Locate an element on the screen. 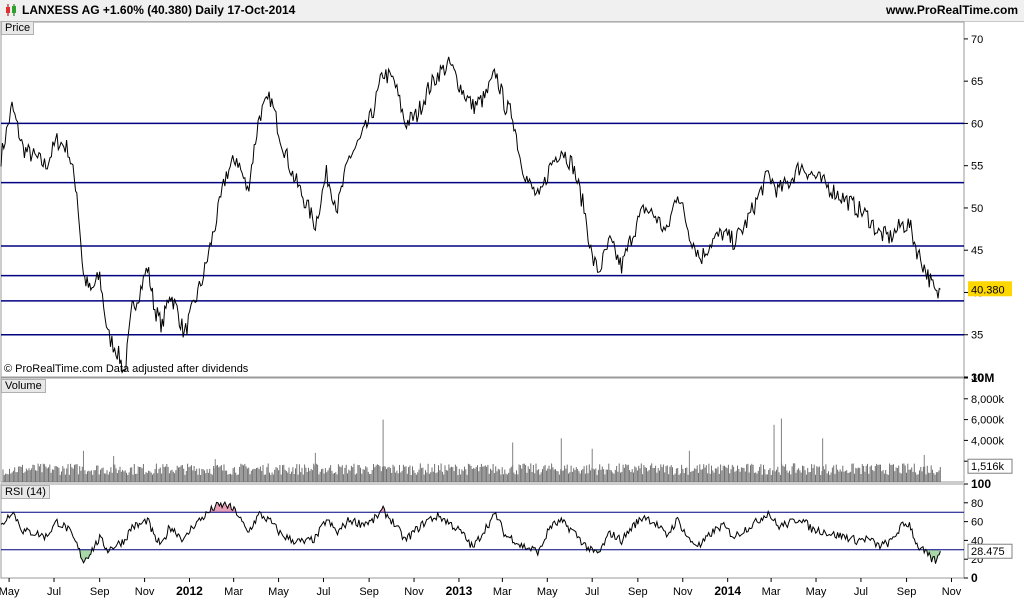 The height and width of the screenshot is (600, 1024). last-rsi-label: 28.475 is located at coordinates (988, 552).